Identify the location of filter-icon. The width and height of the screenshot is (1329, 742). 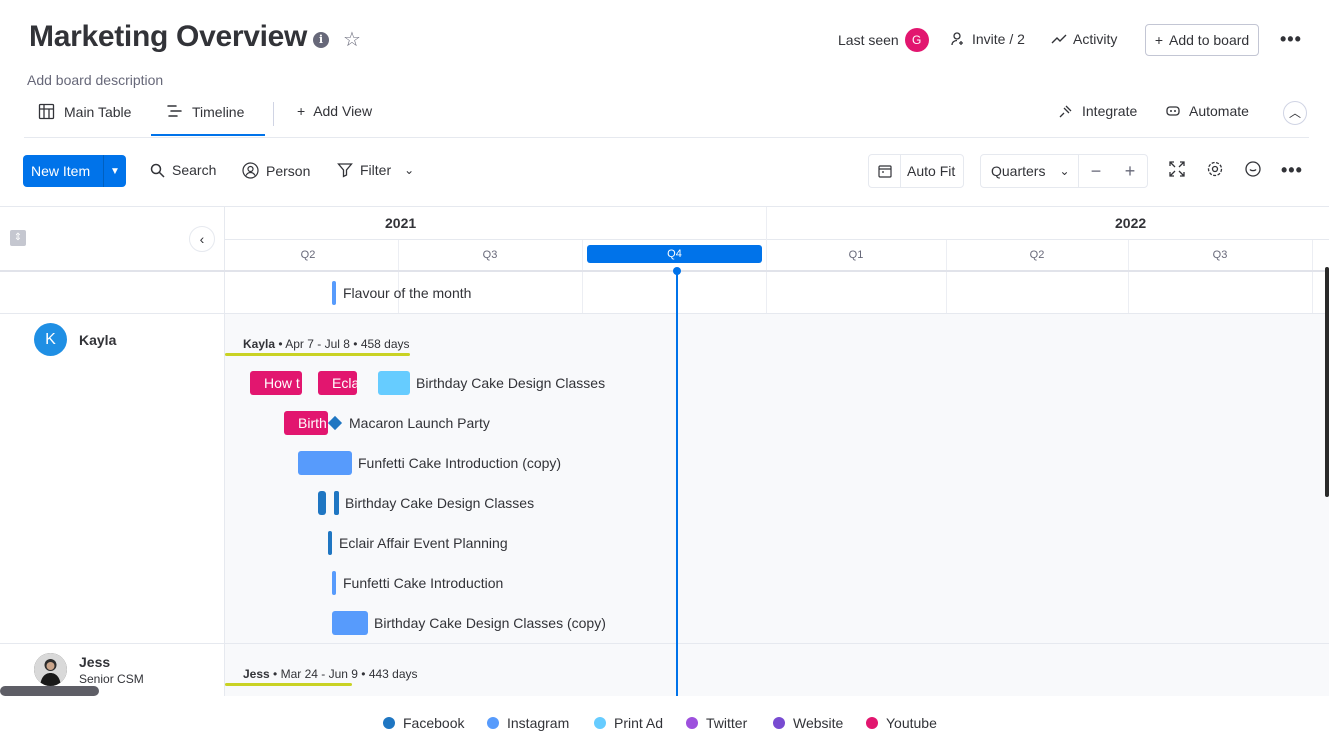
(345, 170).